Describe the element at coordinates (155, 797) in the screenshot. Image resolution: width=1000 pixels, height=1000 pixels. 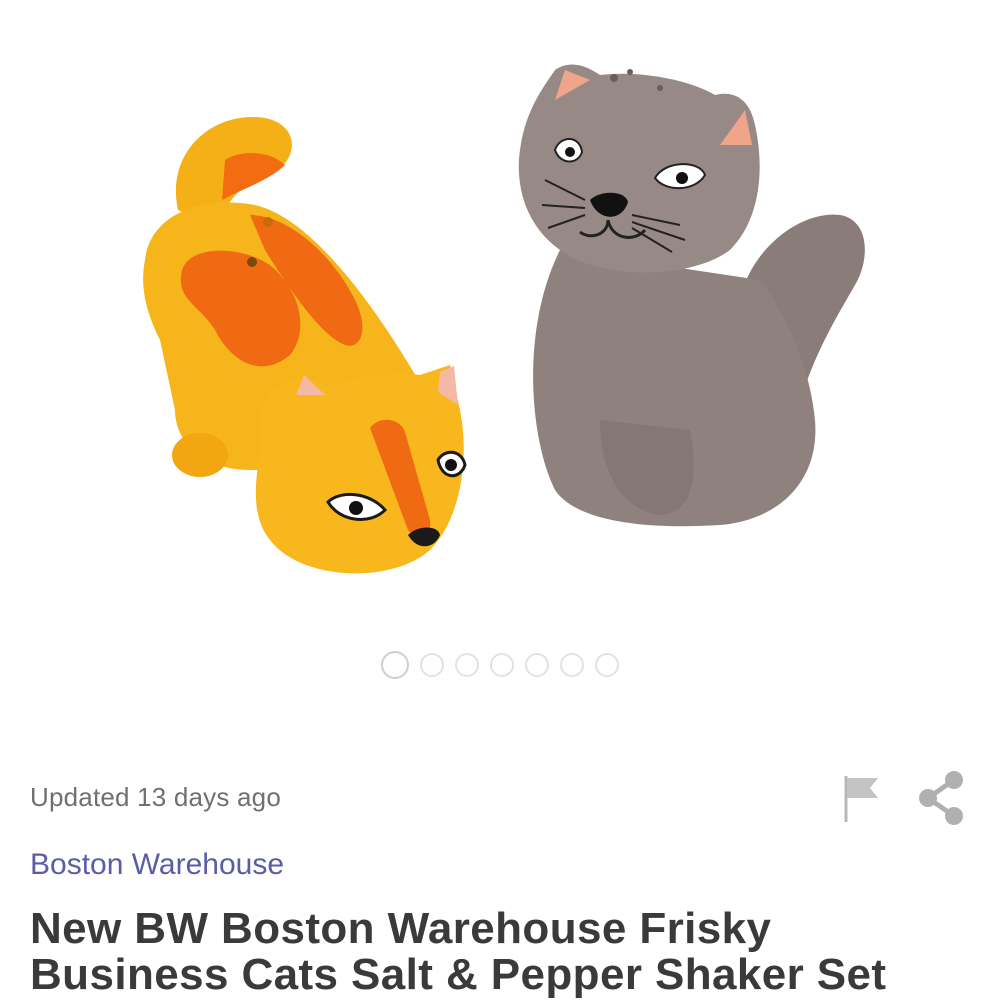
I see `updated-timestamp: Updated 13 days ago` at that location.